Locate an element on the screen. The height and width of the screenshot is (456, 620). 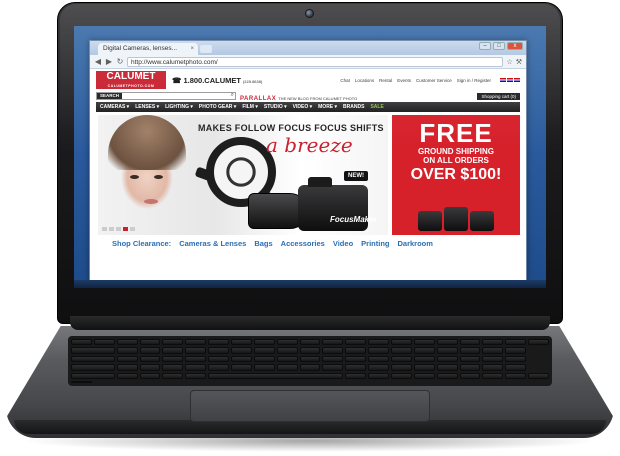
nav-item-lighting: LIGHTING ▾ is located at coordinates (179, 107).